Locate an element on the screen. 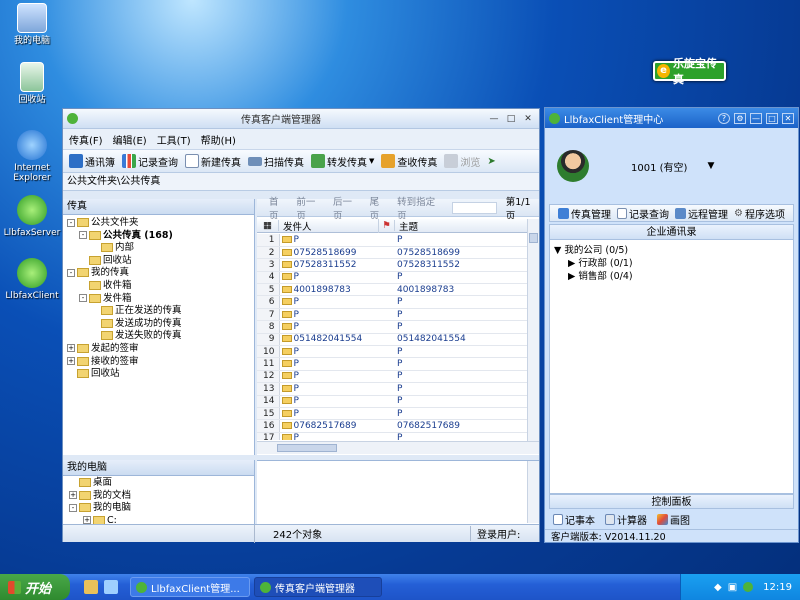  table-row: 12 P P is located at coordinates (392, 377).